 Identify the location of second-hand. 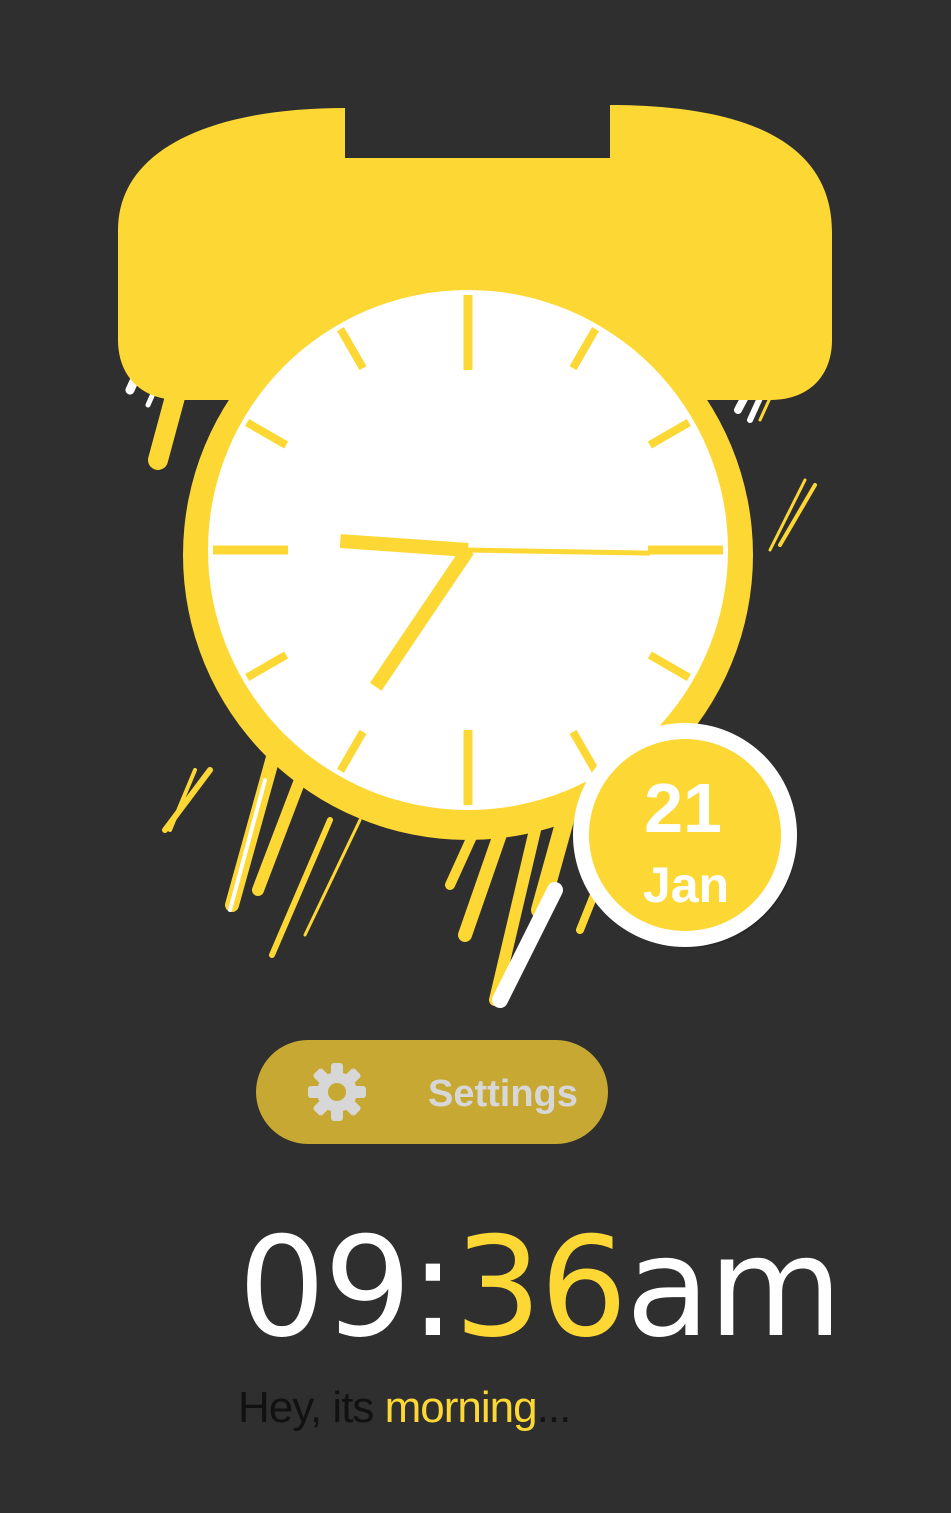
(559, 551).